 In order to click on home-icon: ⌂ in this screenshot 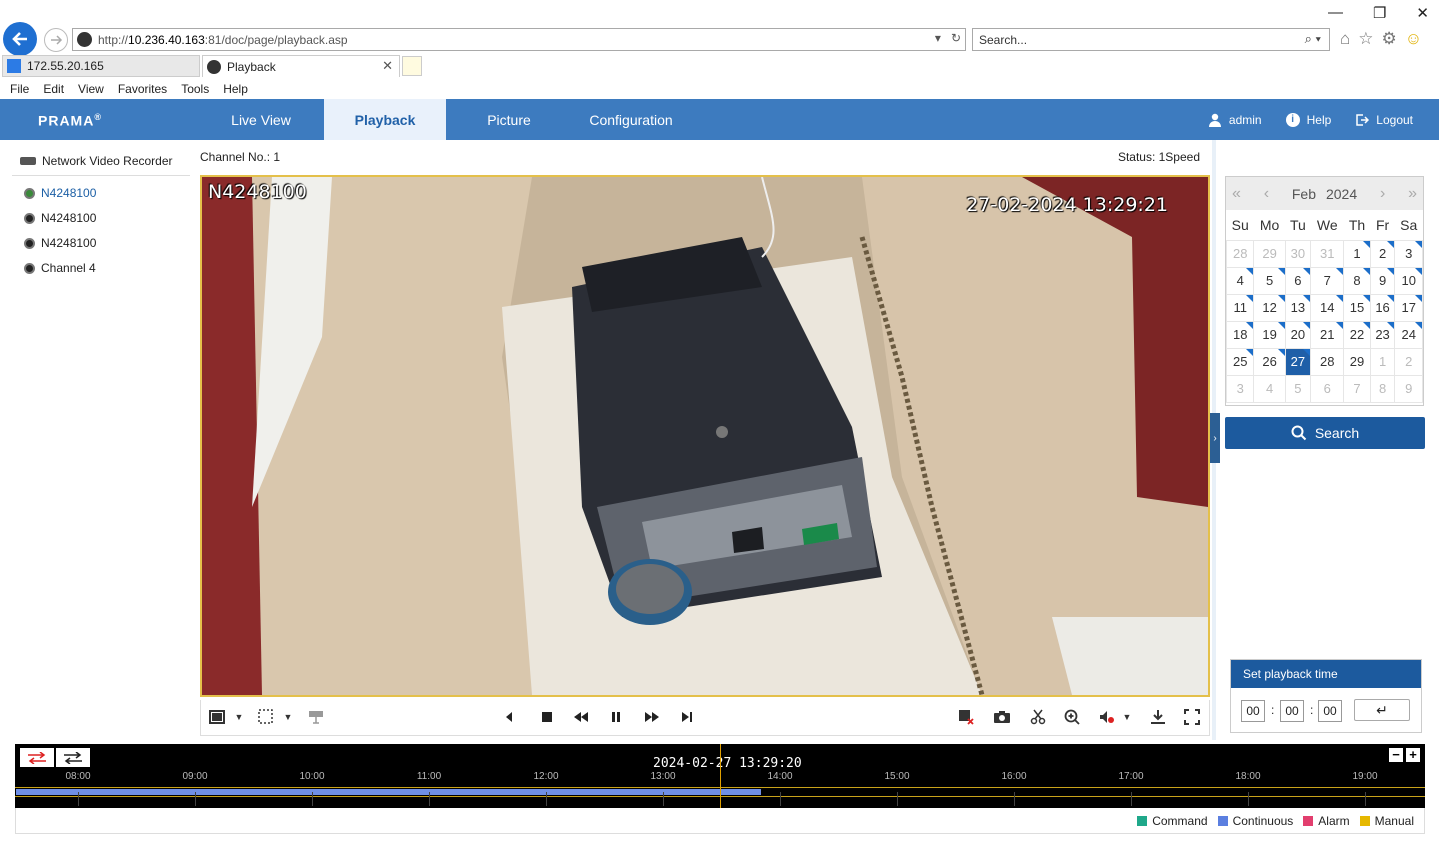, I will do `click(1345, 39)`.